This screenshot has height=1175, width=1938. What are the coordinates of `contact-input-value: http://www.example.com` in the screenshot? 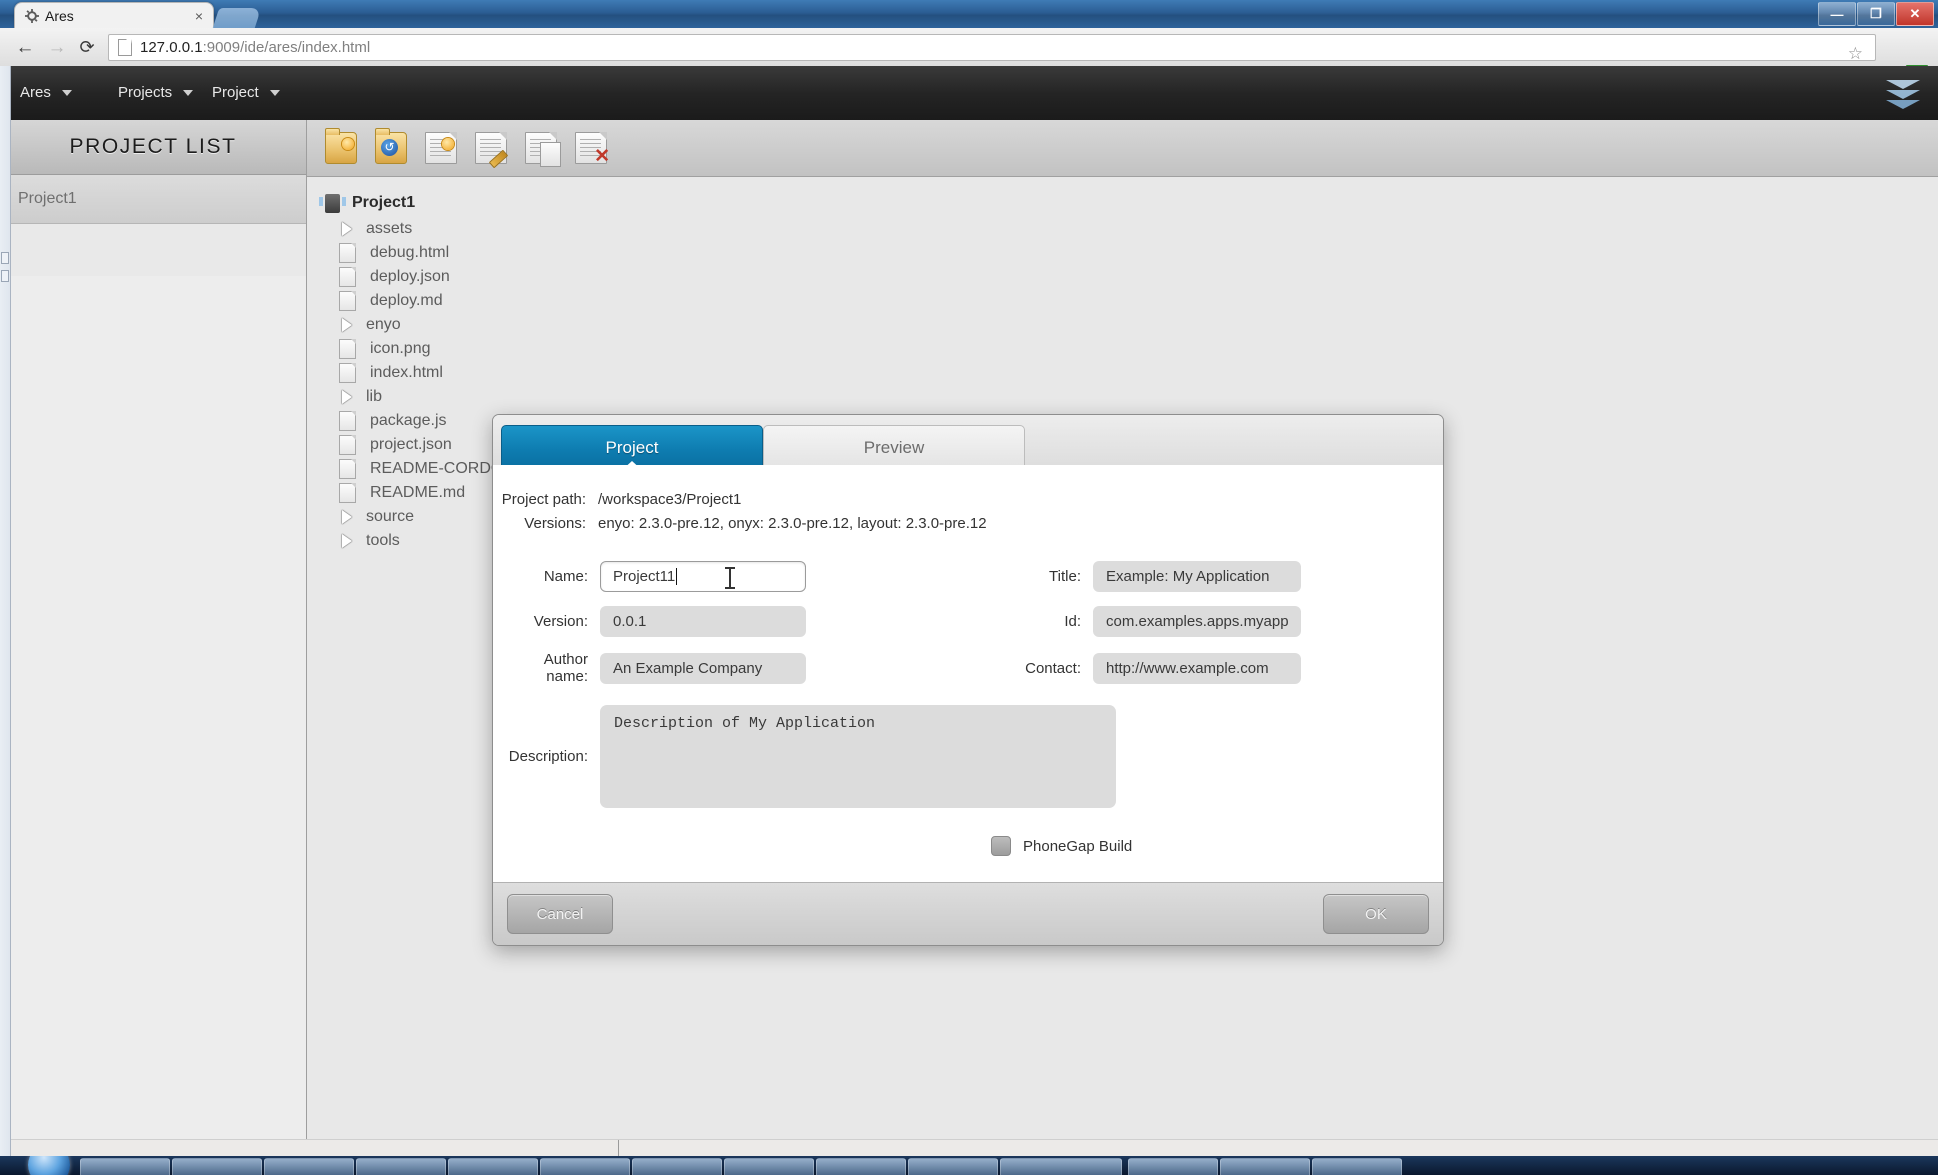 It's located at (1187, 668).